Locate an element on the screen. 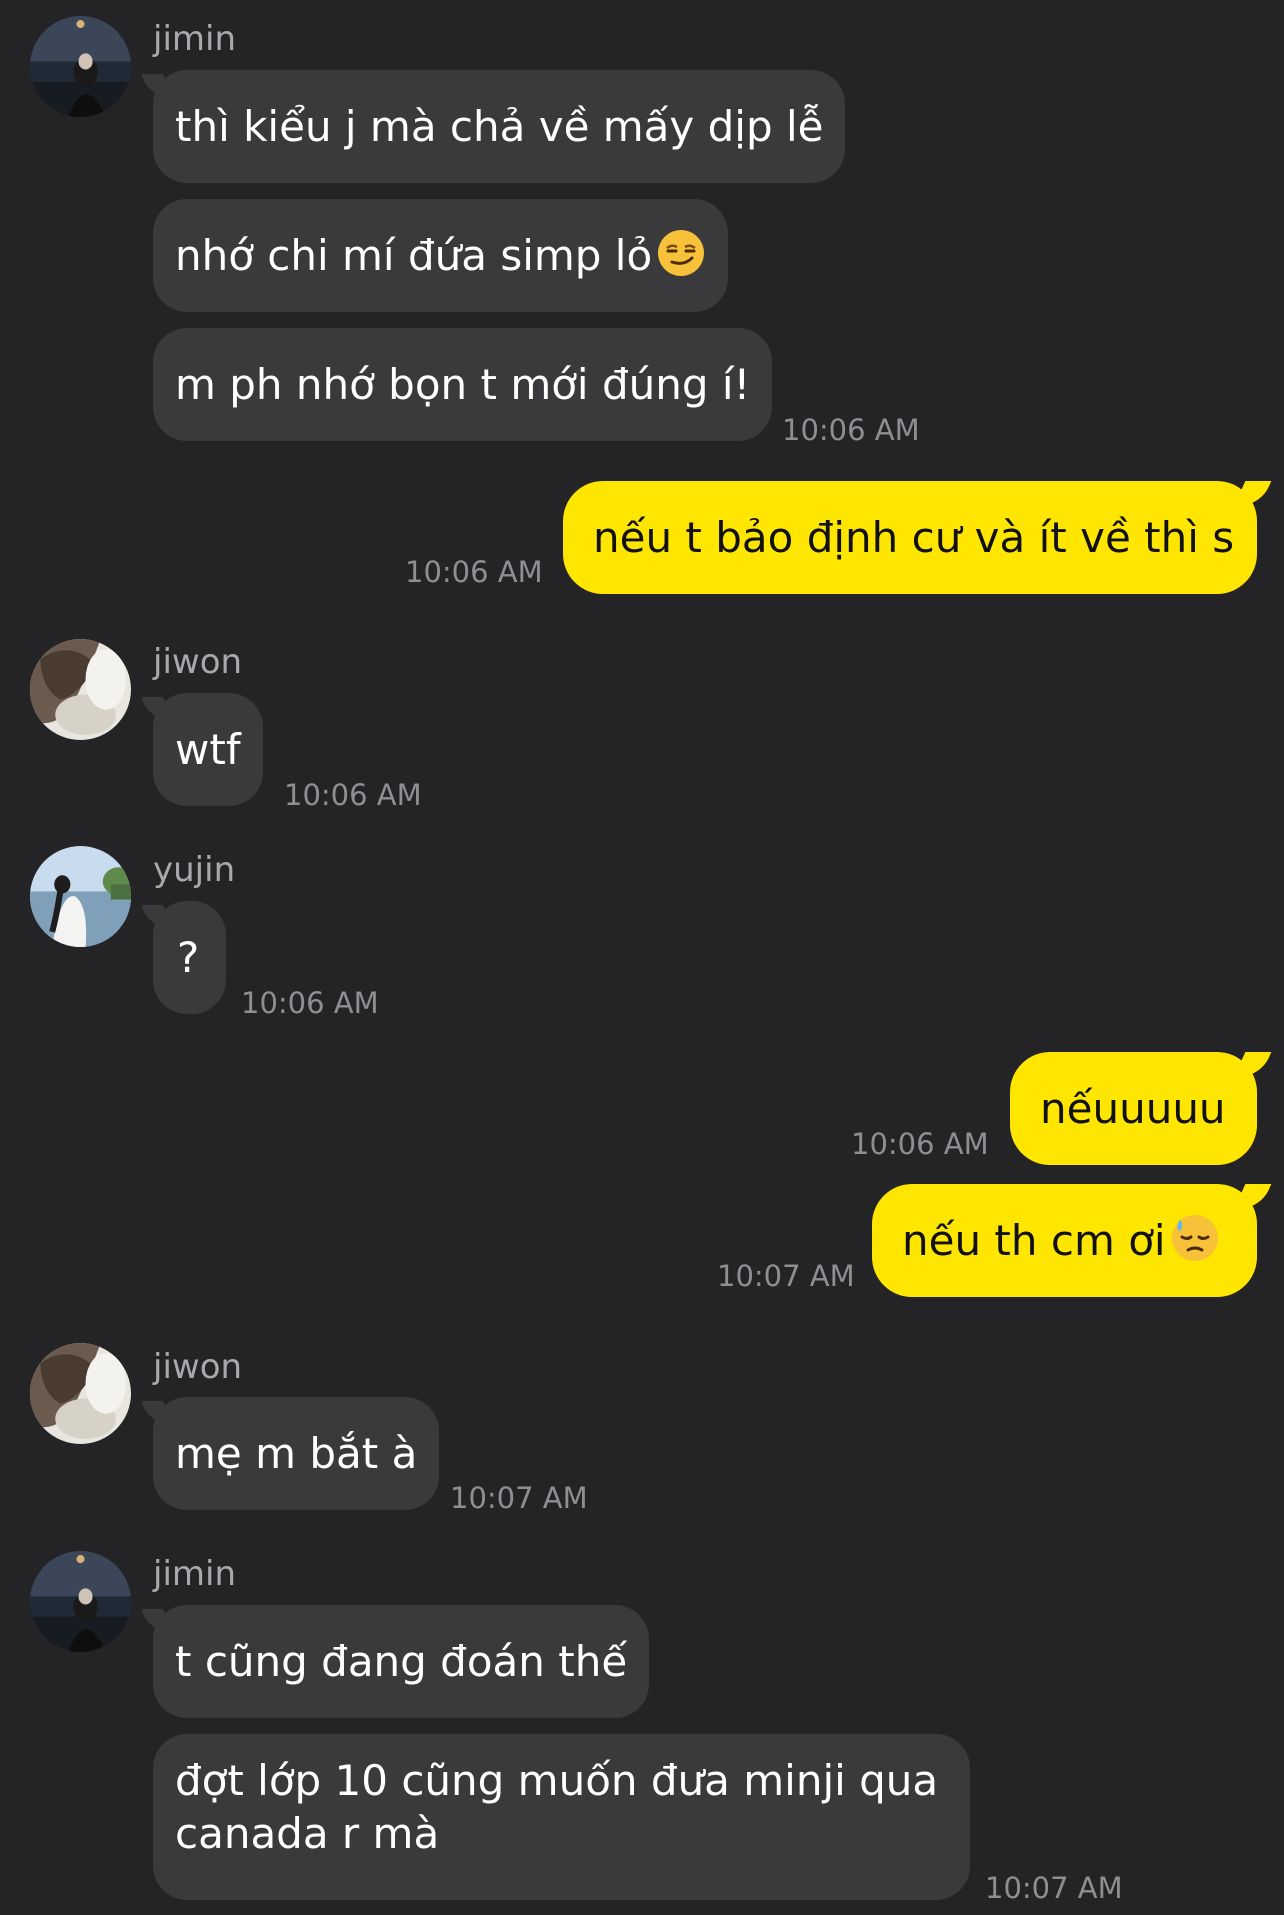 Image resolution: width=1284 pixels, height=1915 pixels. downcast-face-with-sweat-emoji is located at coordinates (1195, 1238).